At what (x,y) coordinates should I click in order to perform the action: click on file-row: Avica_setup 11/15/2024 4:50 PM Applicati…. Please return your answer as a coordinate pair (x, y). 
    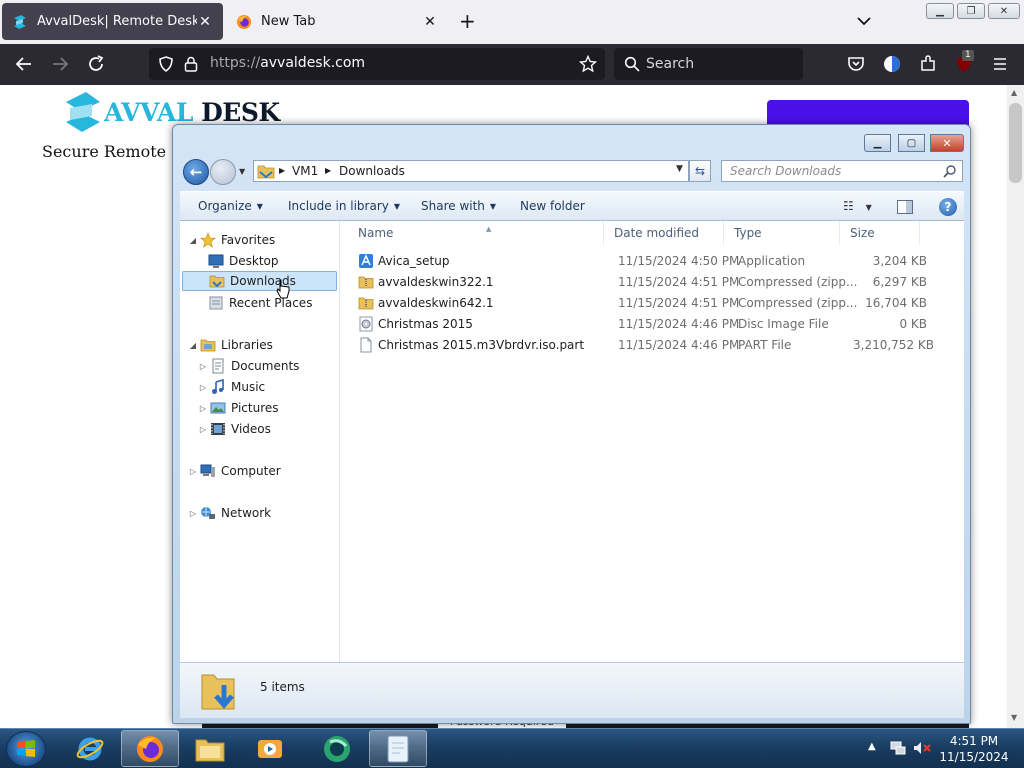
    Looking at the image, I should click on (645, 261).